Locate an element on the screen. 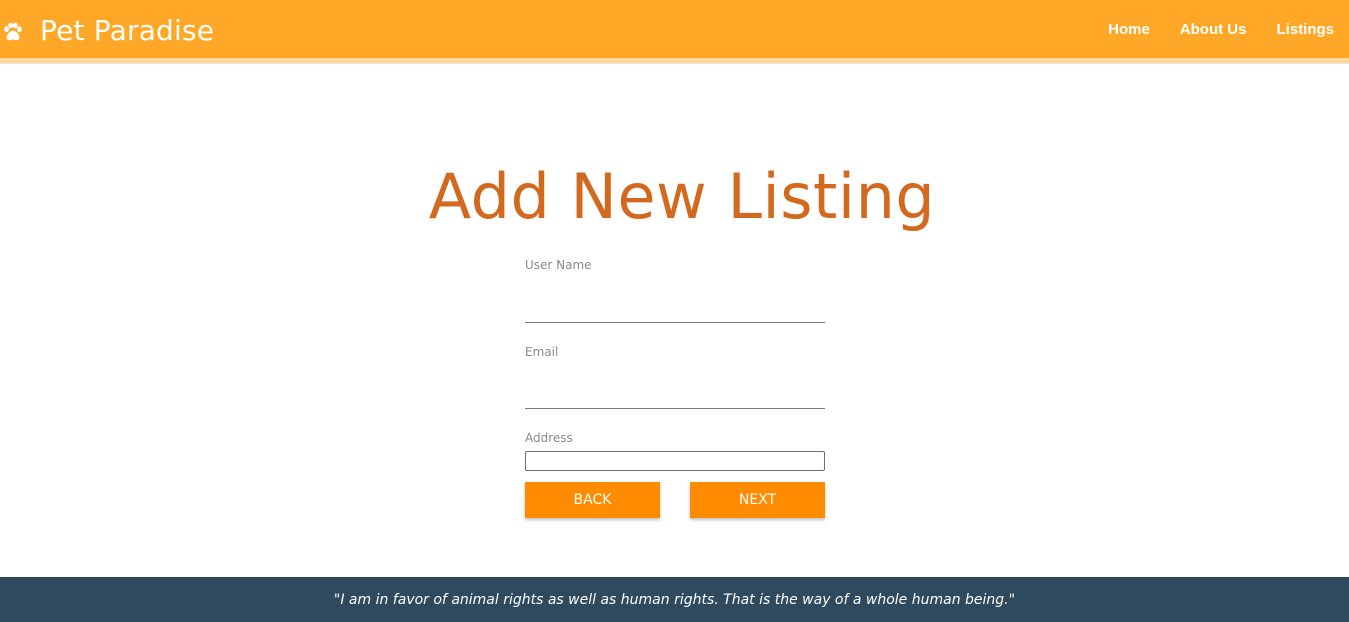 This screenshot has width=1349, height=622. brand-name: Pet Paradise is located at coordinates (127, 30).